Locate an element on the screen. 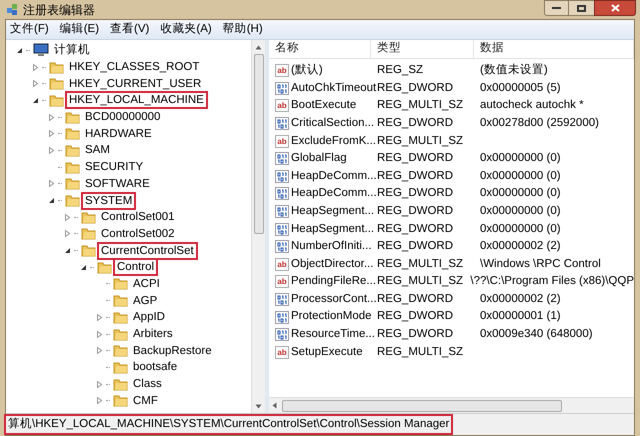 This screenshot has height=436, width=640. menu-item: 文件(F) is located at coordinates (29, 29).